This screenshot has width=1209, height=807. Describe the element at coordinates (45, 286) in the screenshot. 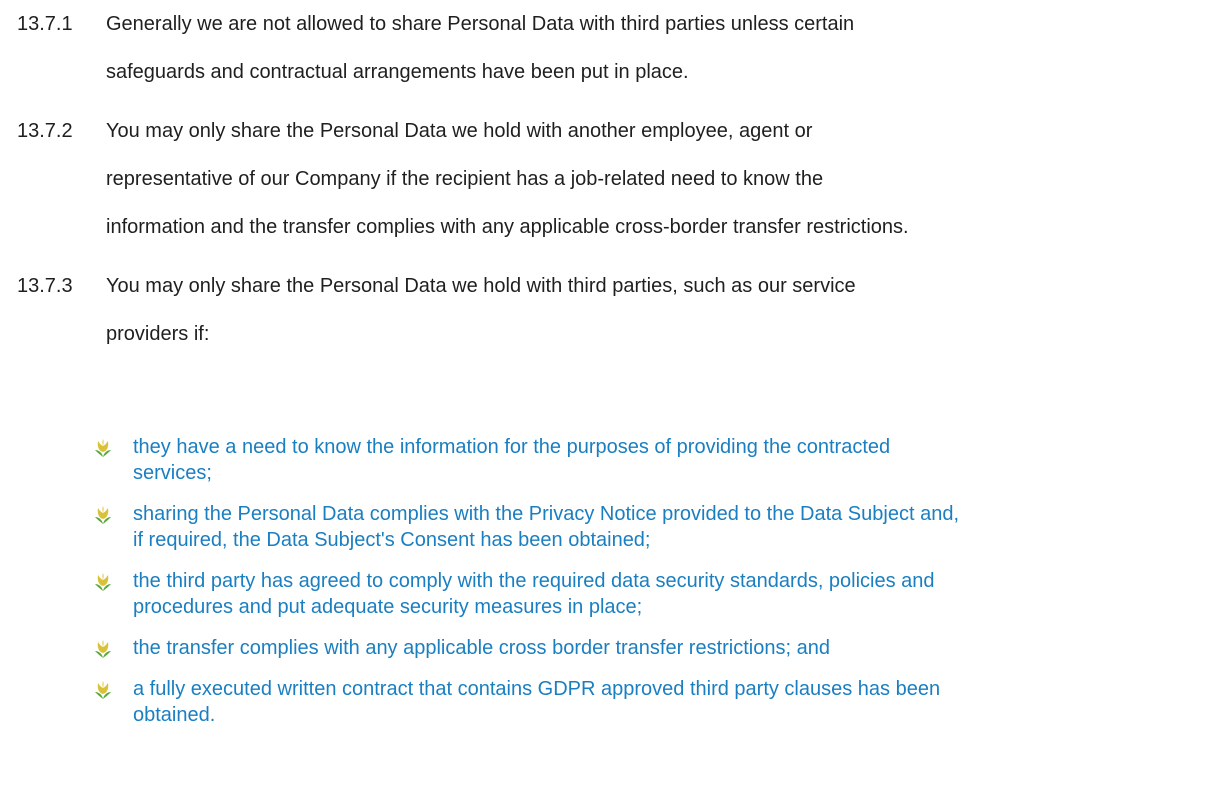

I see `clause-number: 13.7.3` at that location.